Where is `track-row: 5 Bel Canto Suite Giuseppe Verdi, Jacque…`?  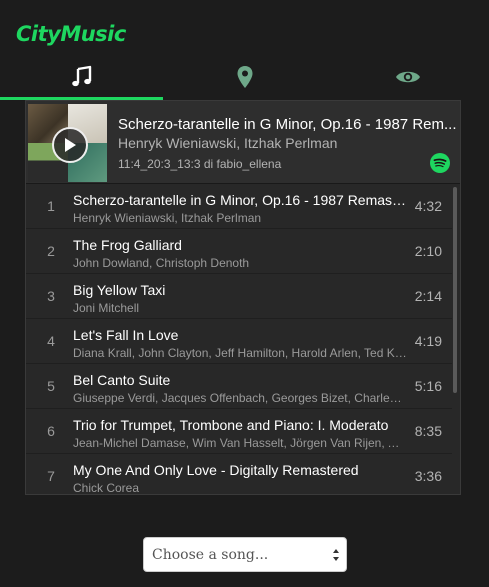 track-row: 5 Bel Canto Suite Giuseppe Verdi, Jacque… is located at coordinates (239, 386).